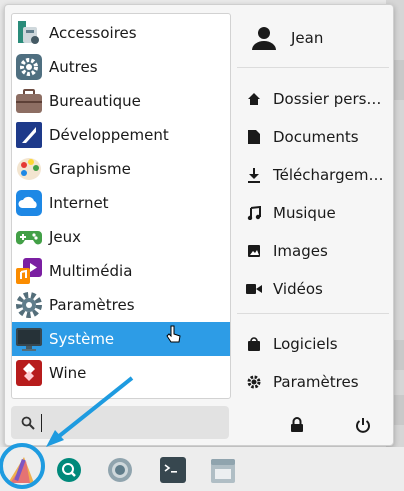  Describe the element at coordinates (173, 470) in the screenshot. I see `terminal-icon` at that location.